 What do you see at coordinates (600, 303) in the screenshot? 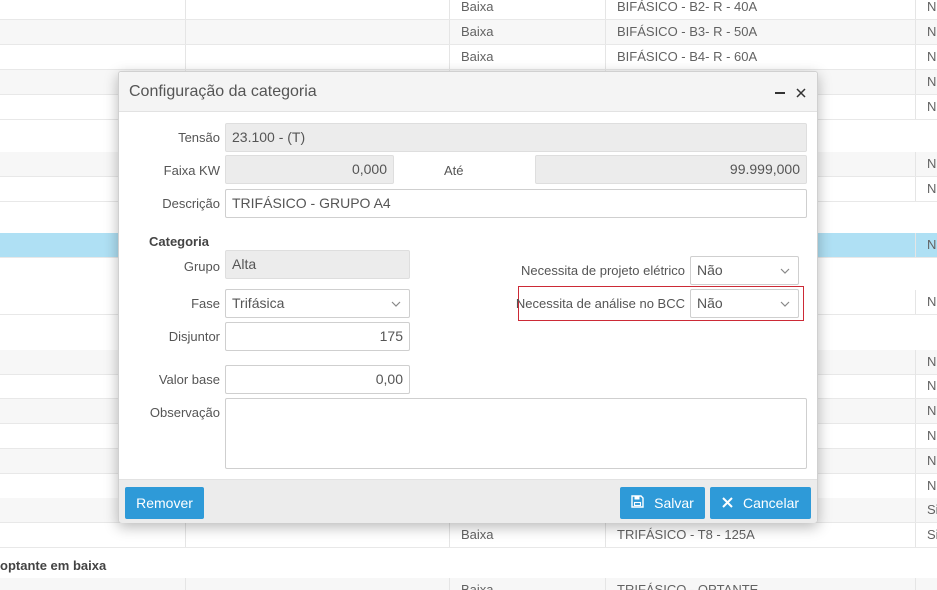
I see `analise-bcc-label: Necessita de análise no BCC` at bounding box center [600, 303].